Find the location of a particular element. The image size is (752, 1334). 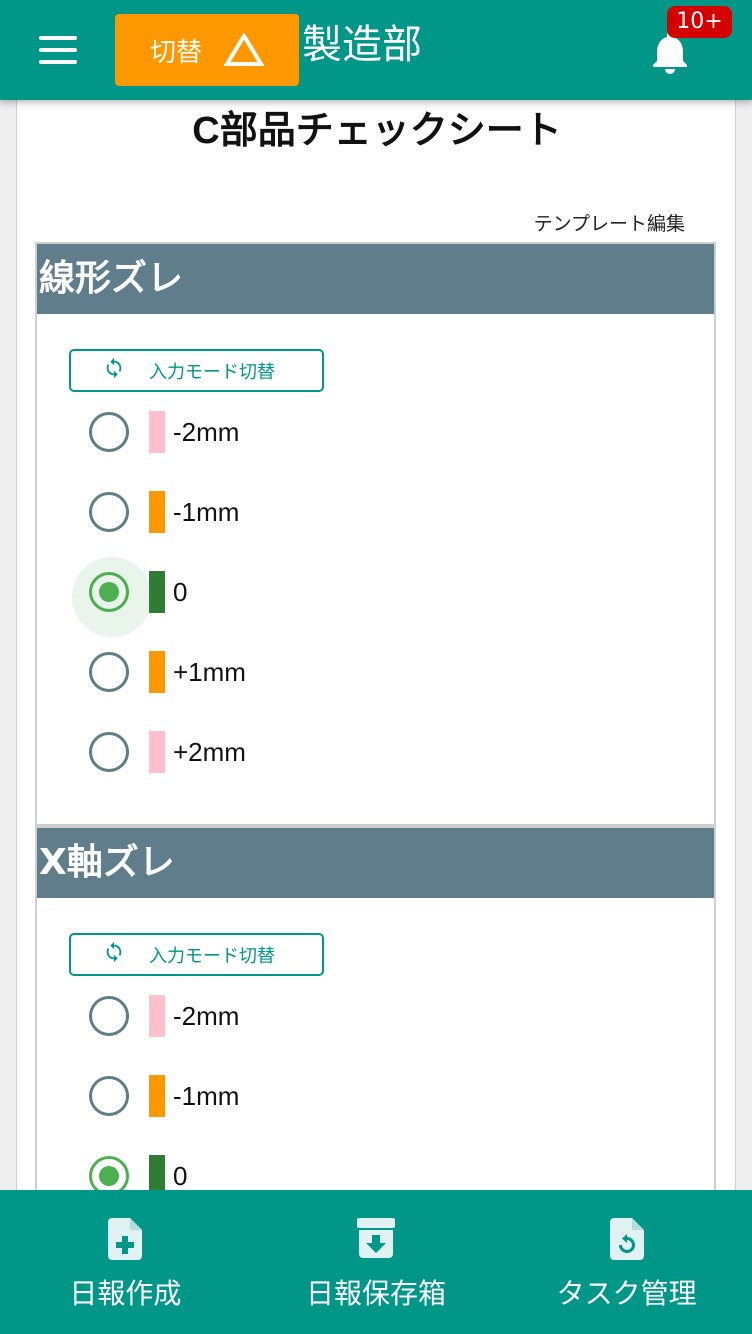

archive-icon is located at coordinates (376, 1239).